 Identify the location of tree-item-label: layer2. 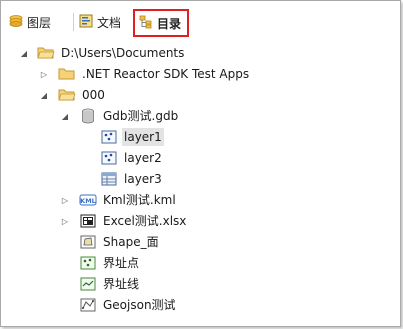
(143, 158).